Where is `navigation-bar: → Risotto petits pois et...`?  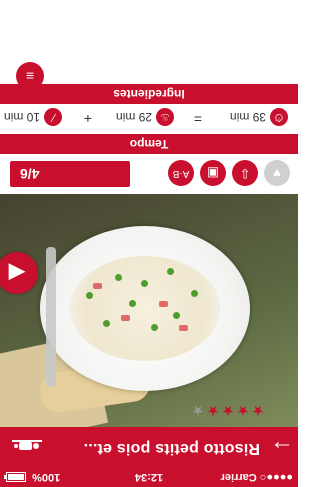
navigation-bar: → Risotto petits pois et... is located at coordinates (149, 447).